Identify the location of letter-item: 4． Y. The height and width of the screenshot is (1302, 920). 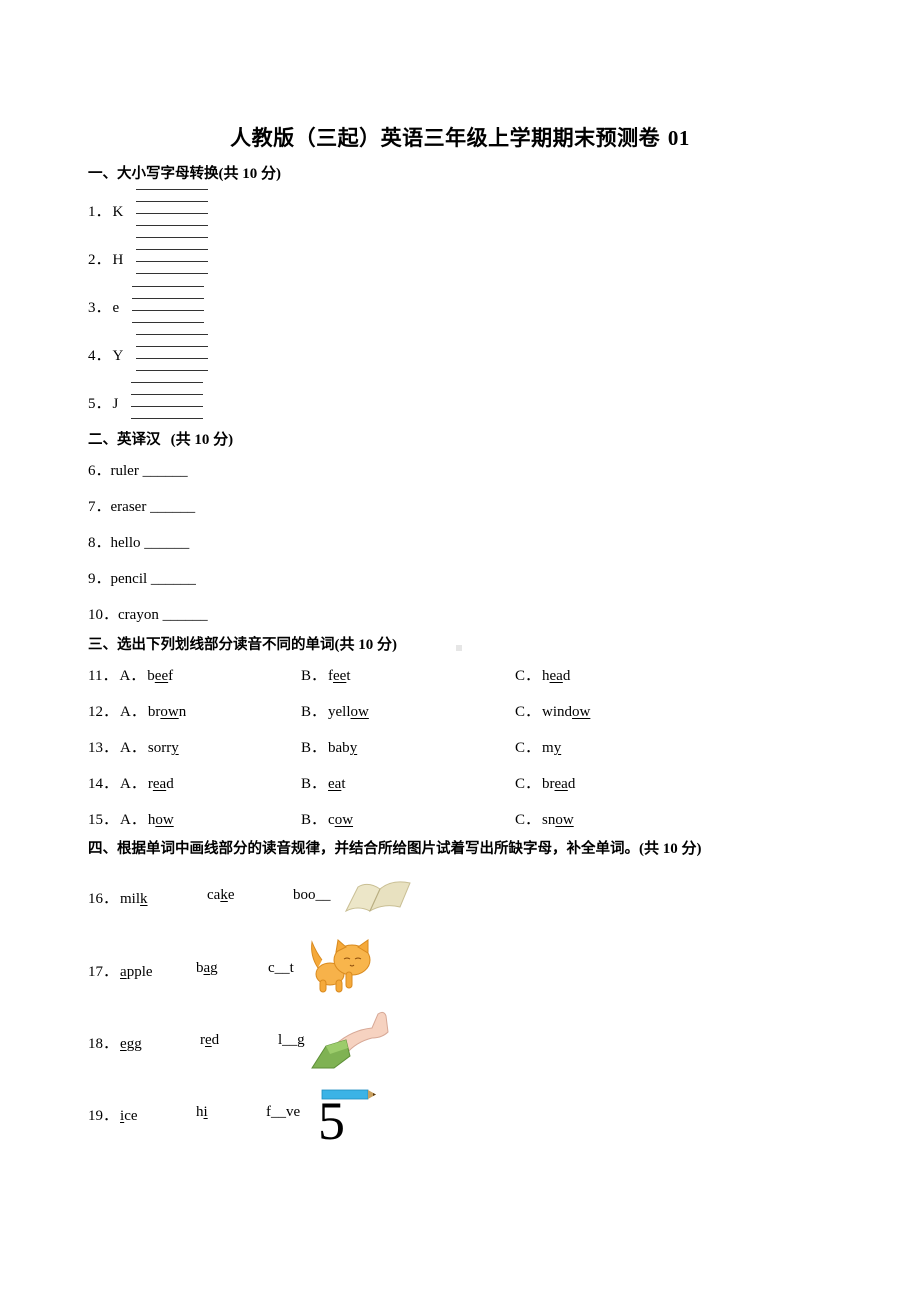
(105, 354).